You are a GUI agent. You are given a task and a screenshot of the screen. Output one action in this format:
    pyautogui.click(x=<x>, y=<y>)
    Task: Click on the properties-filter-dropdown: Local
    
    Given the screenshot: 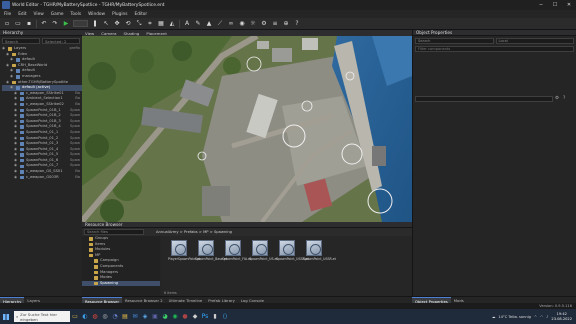 What is the action you would take?
    pyautogui.click(x=534, y=41)
    